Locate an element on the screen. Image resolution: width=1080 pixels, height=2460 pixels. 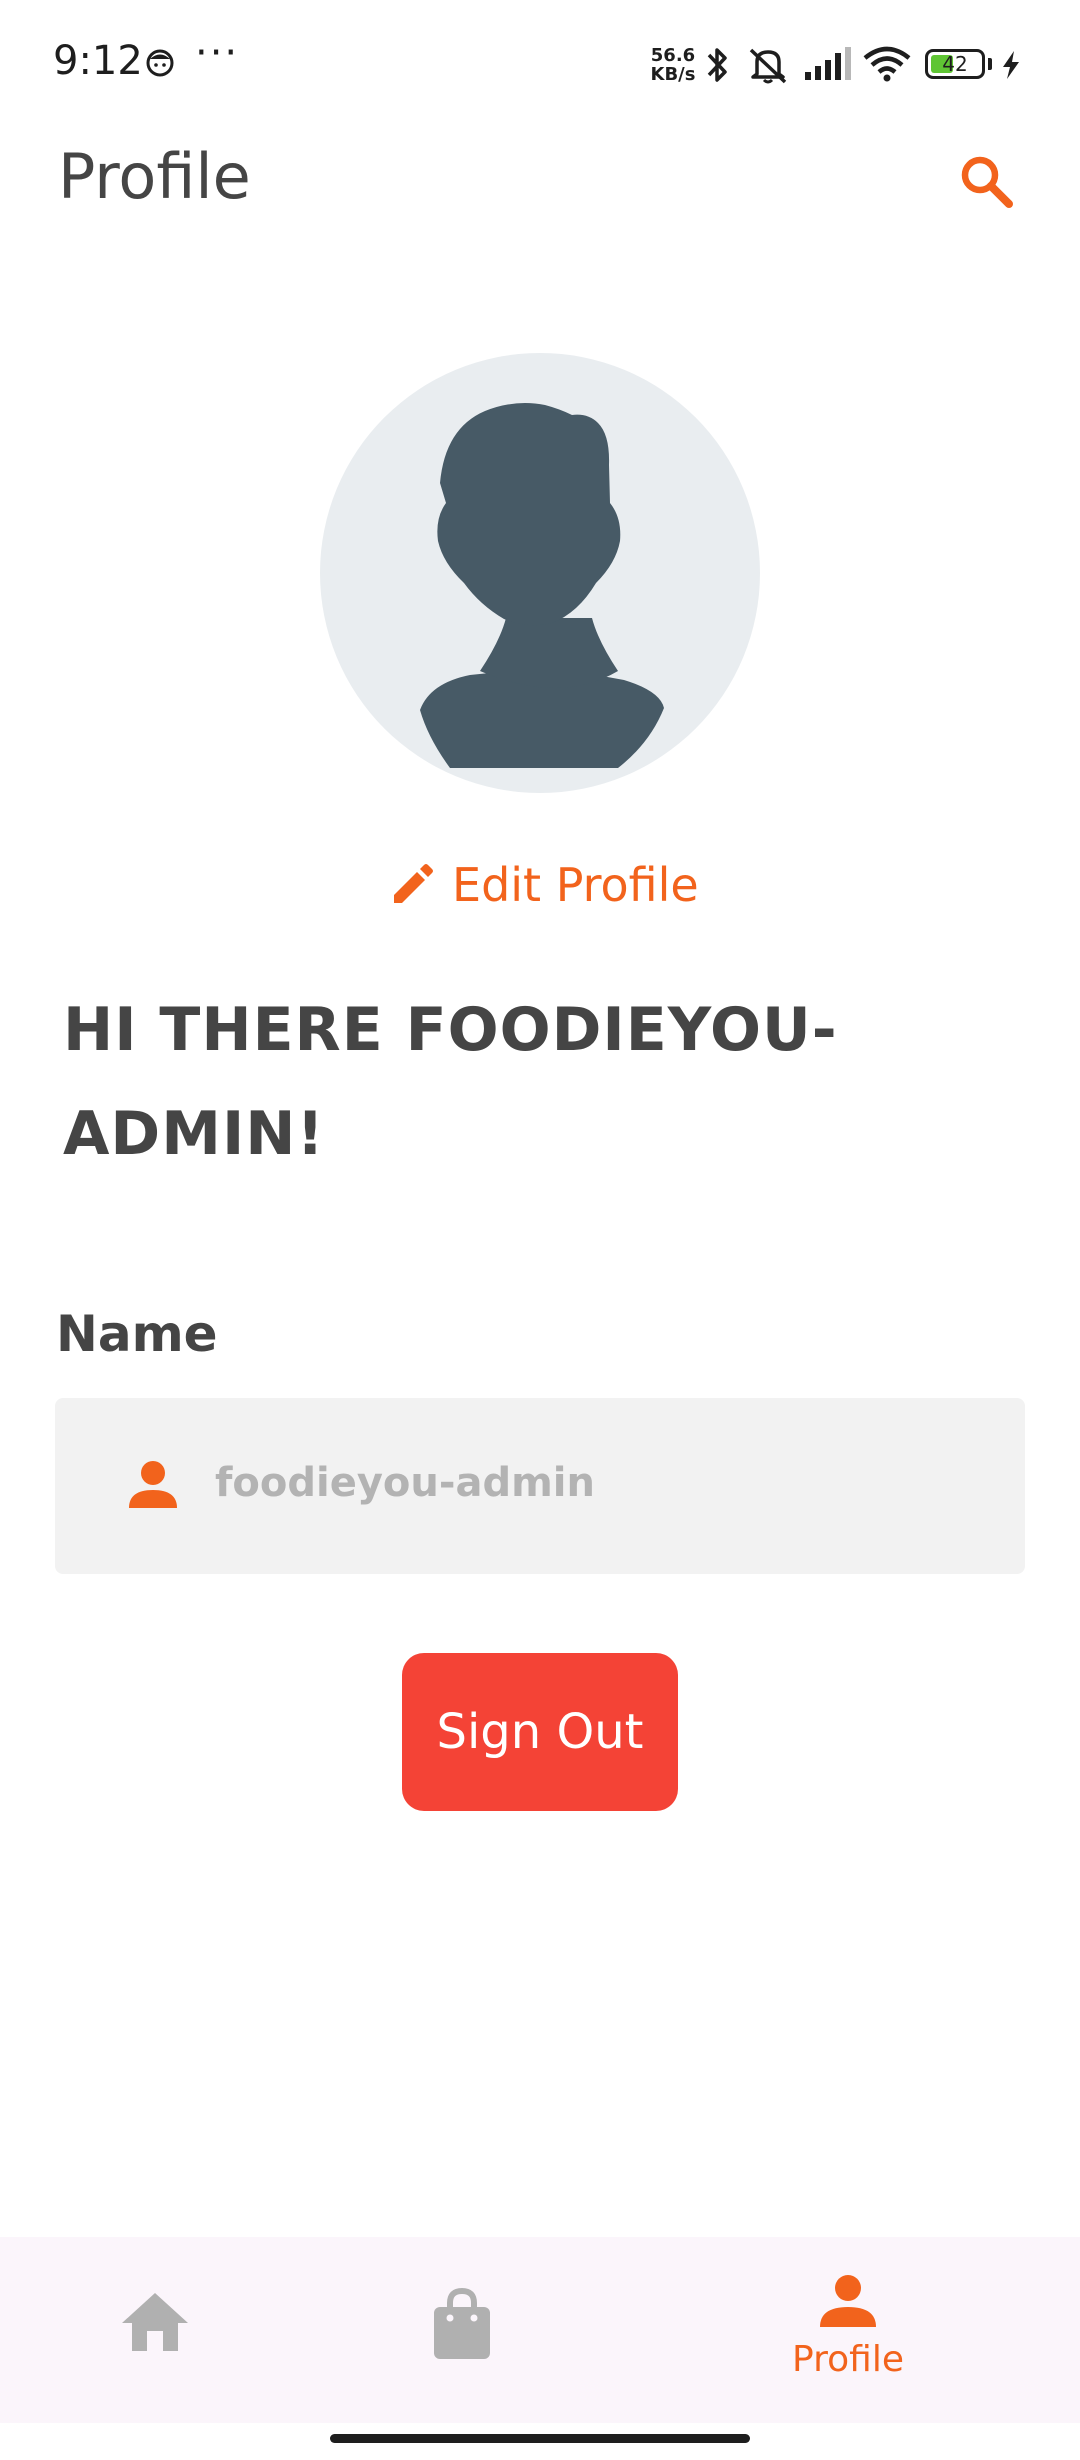
network-speed: 56.6 KB/s is located at coordinates (673, 65).